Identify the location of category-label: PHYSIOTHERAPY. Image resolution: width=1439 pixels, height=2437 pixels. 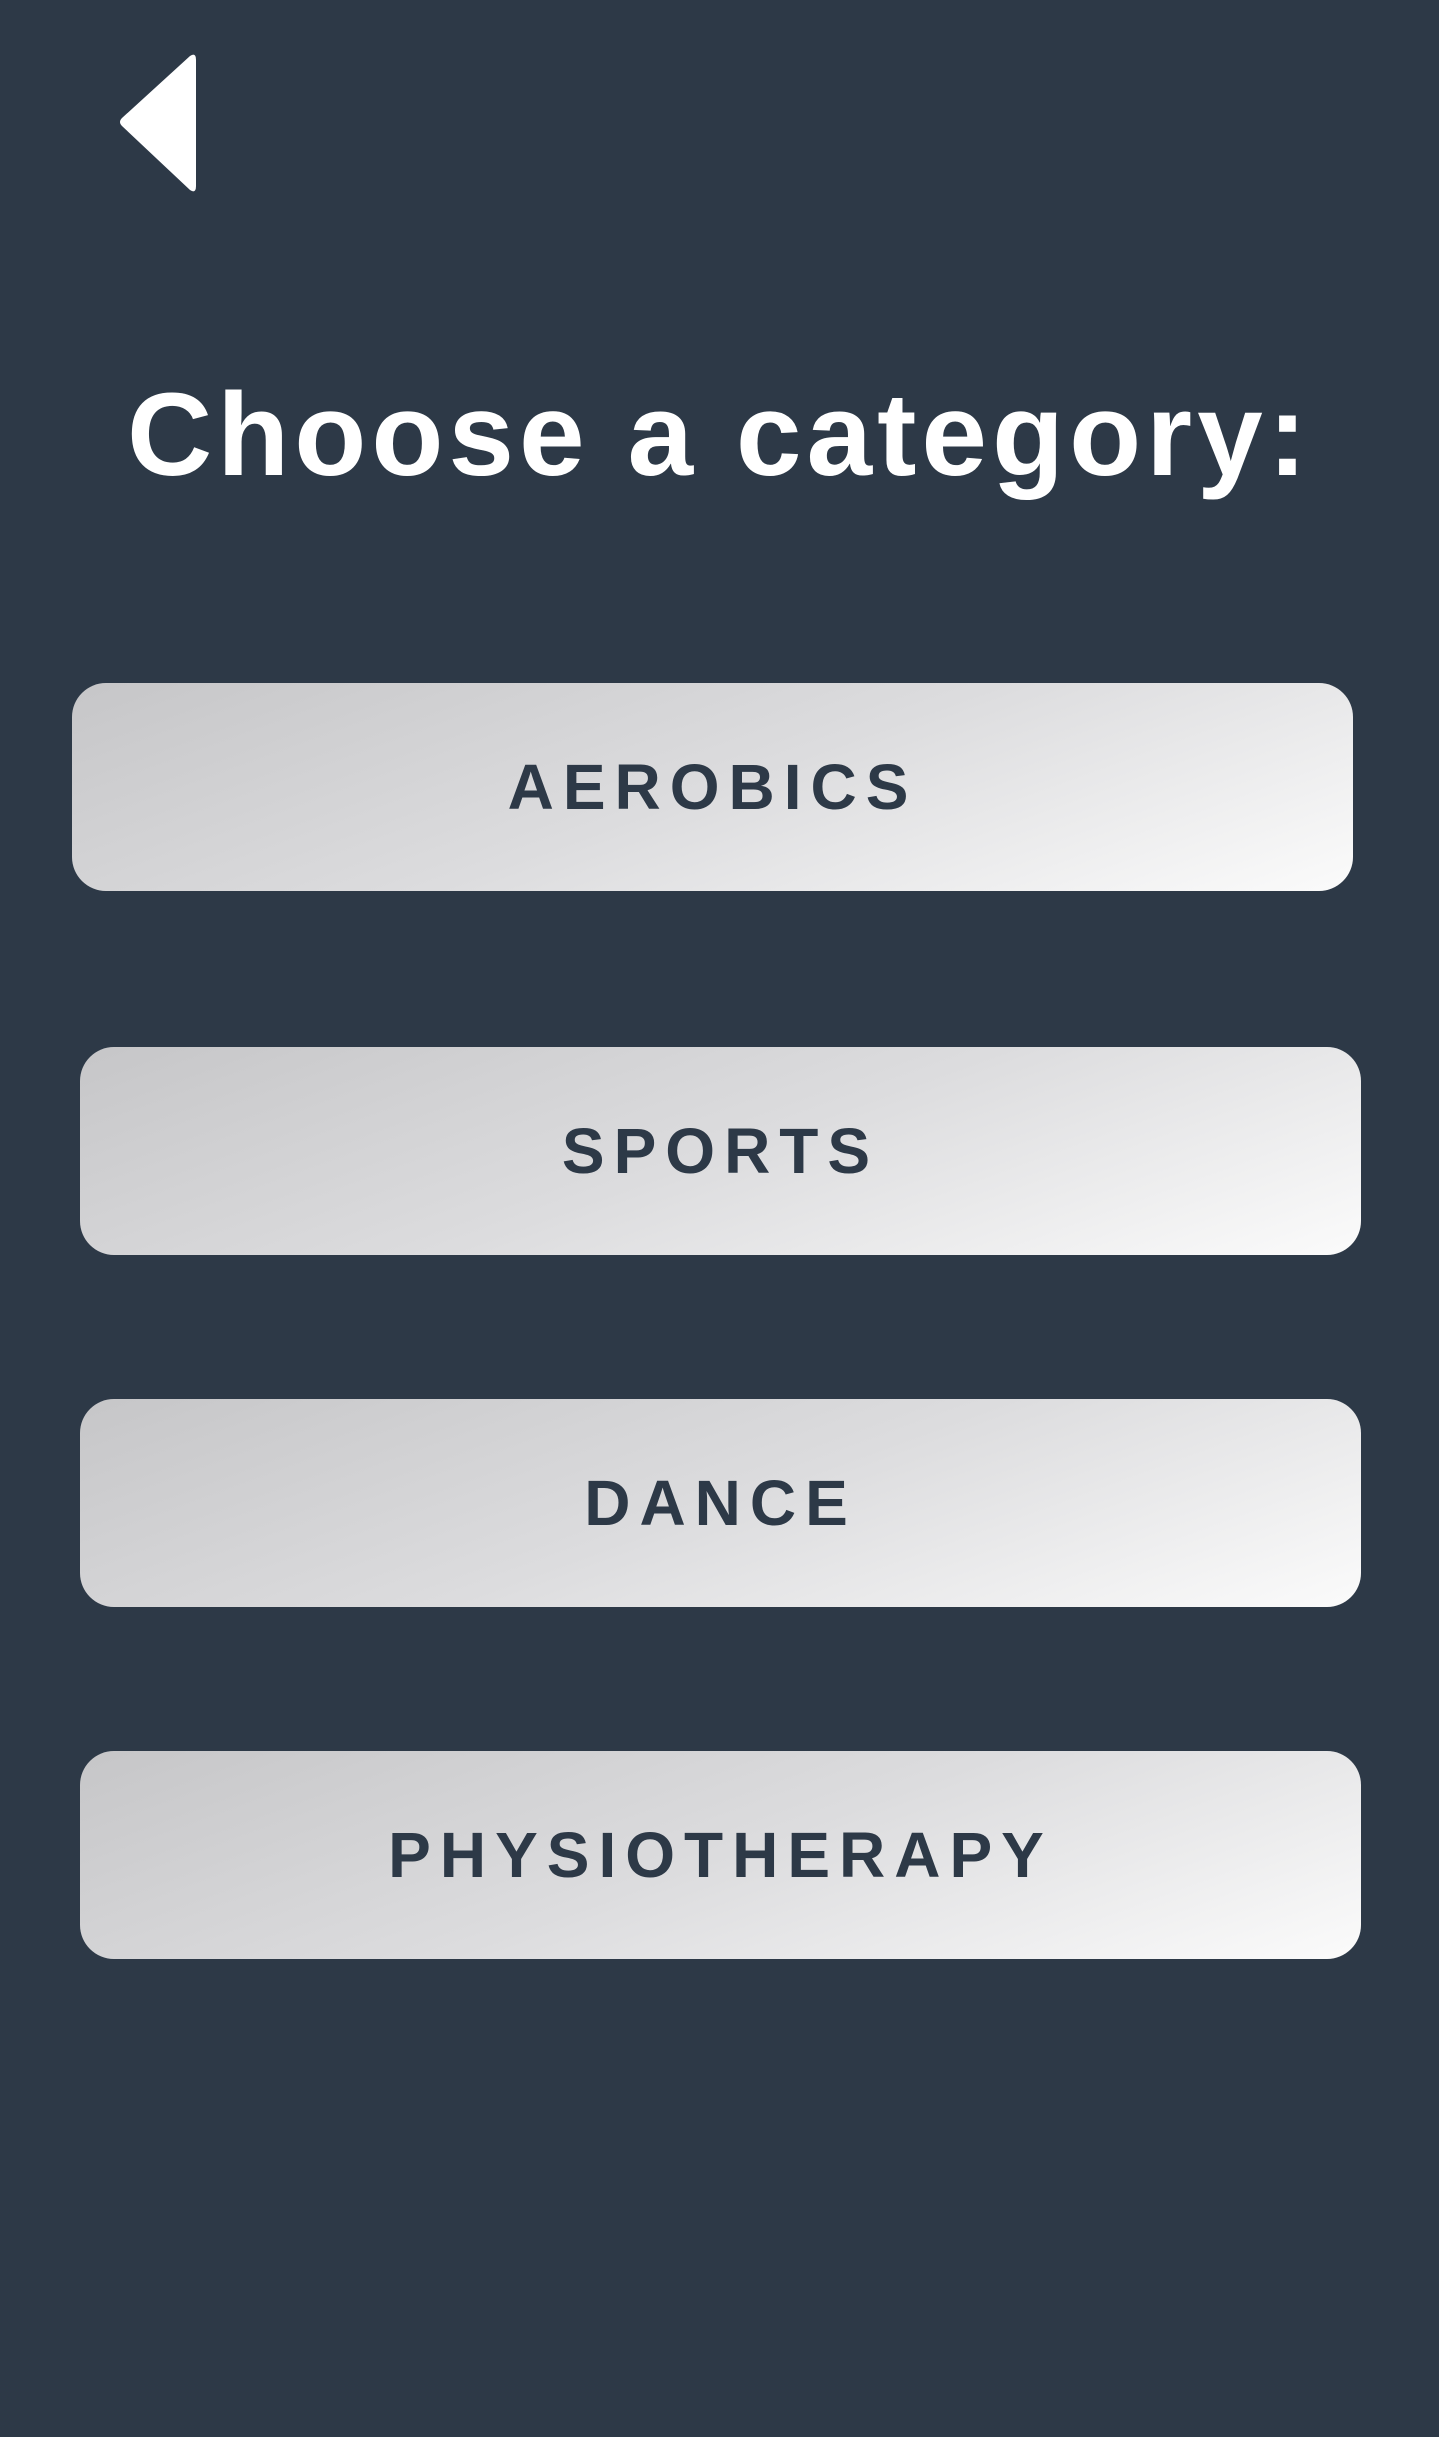
(720, 1855).